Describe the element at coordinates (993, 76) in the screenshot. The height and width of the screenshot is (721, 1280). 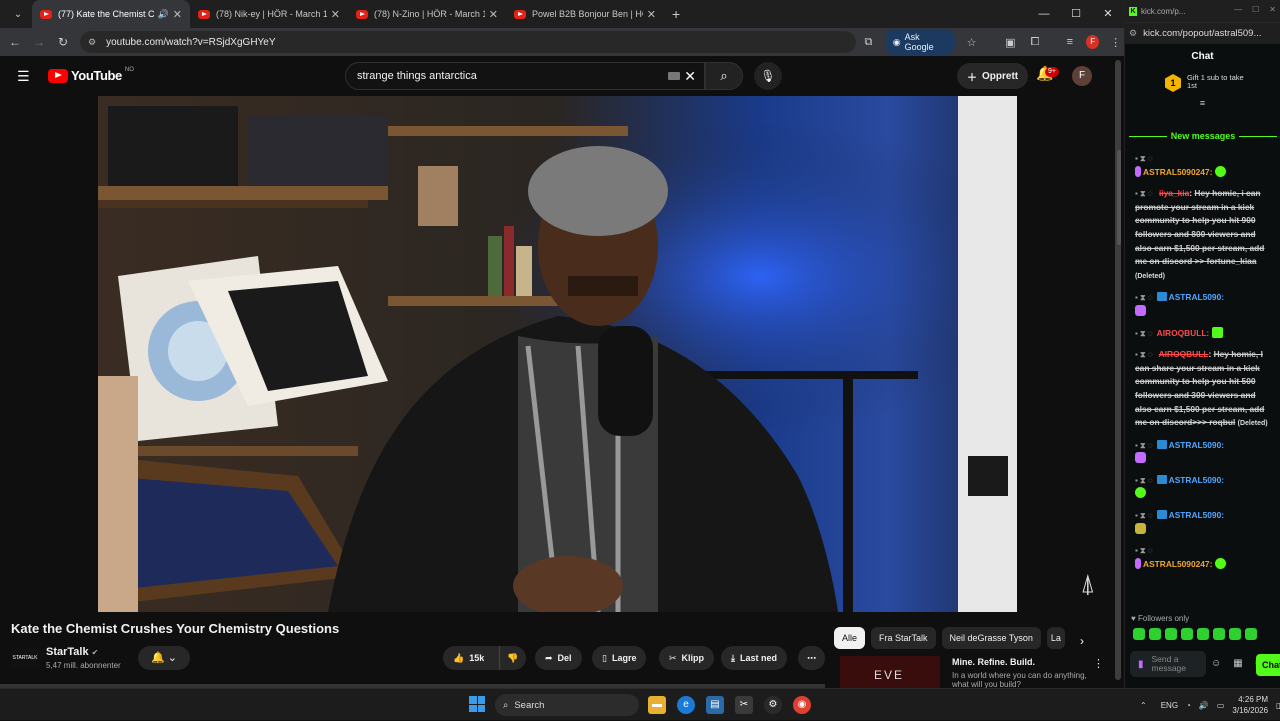
I see `create-button: ＋ Opprett` at that location.